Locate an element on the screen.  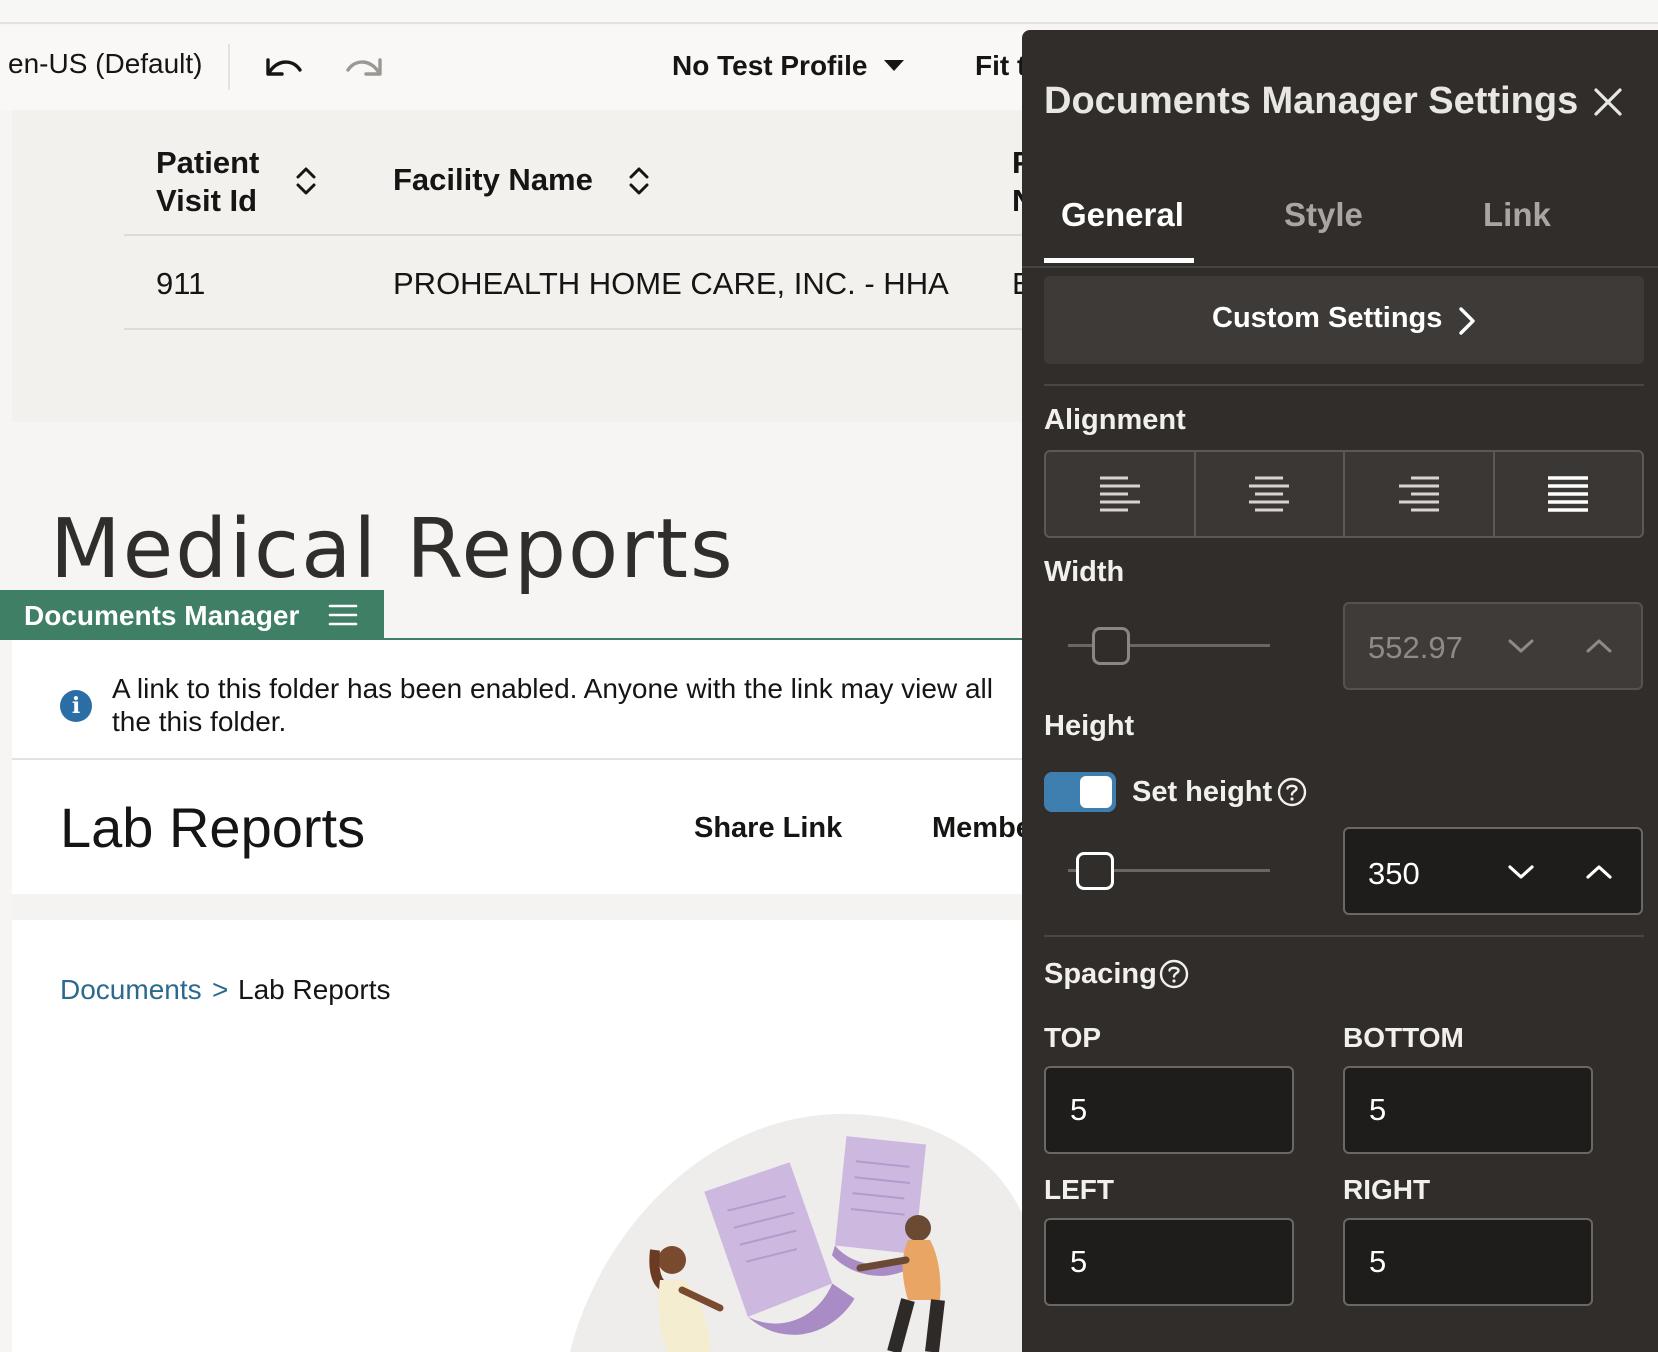
table-cell-visit-id: 911 is located at coordinates (181, 283).